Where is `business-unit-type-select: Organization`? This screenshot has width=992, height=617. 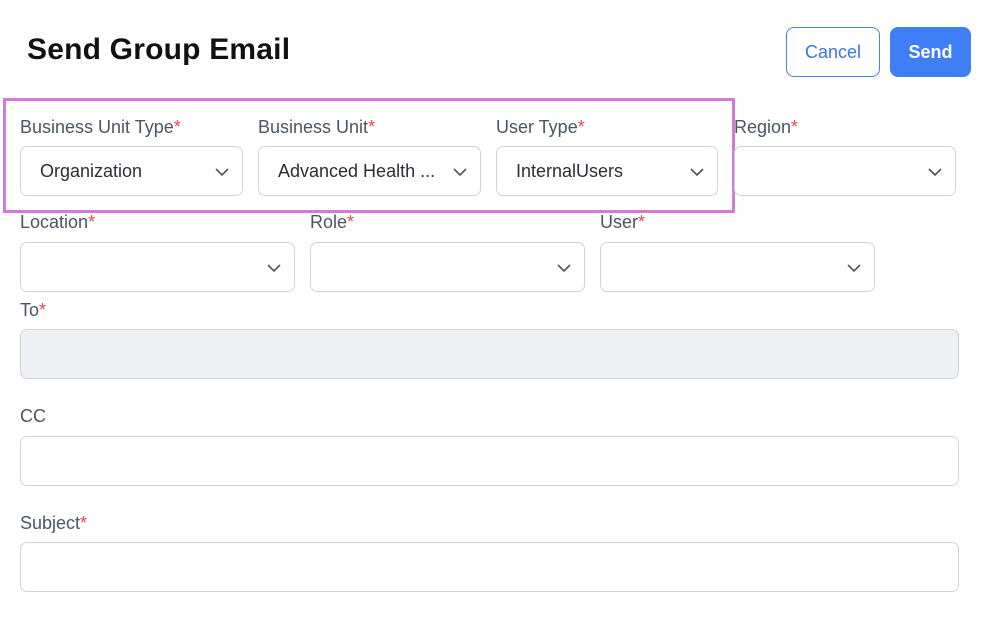 business-unit-type-select: Organization is located at coordinates (131, 171).